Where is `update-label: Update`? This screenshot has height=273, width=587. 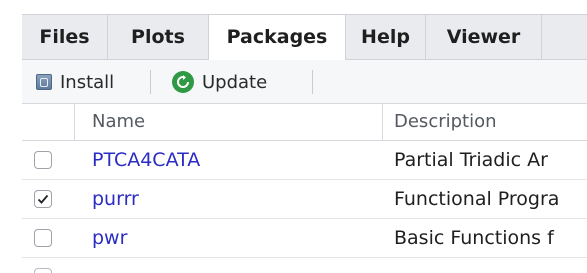
update-label: Update is located at coordinates (235, 82).